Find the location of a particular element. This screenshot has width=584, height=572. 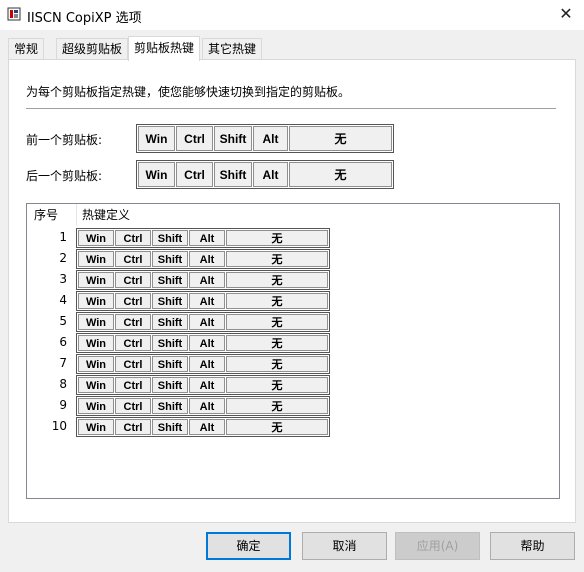

list-item: 3 Win Ctrl Shift Alt 无 is located at coordinates (182, 280).